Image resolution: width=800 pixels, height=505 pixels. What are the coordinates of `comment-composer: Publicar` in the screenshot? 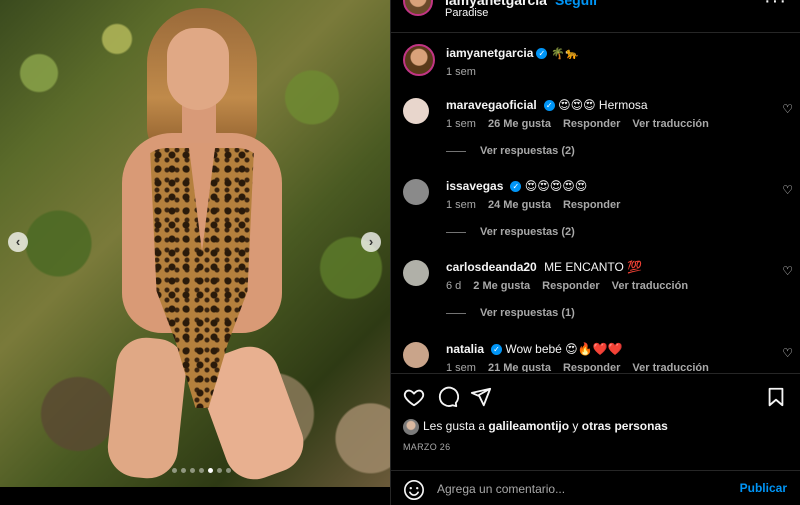 It's located at (595, 487).